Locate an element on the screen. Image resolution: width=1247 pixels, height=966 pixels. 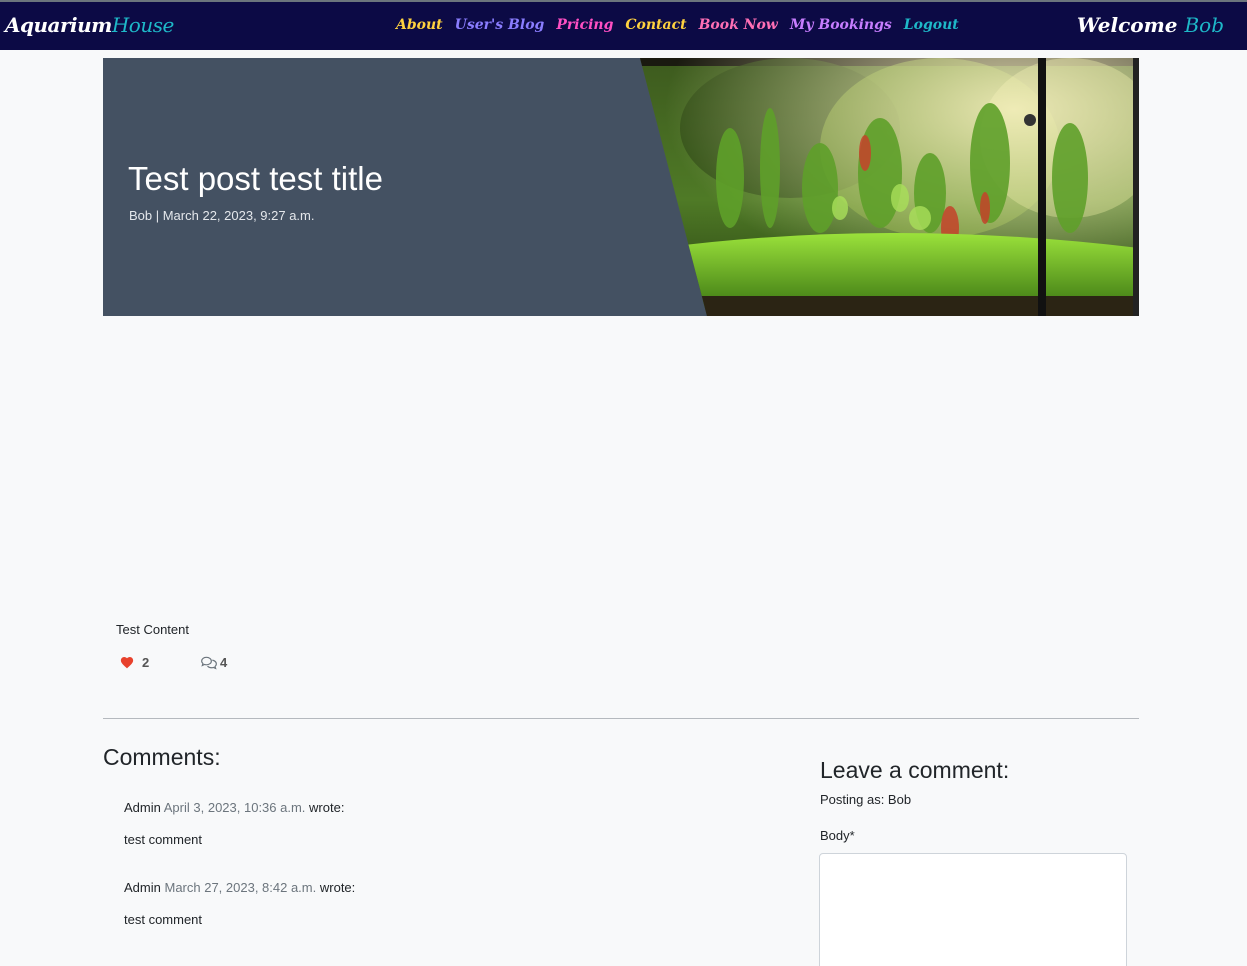
welcome-message: Welcome Bob is located at coordinates (1150, 25).